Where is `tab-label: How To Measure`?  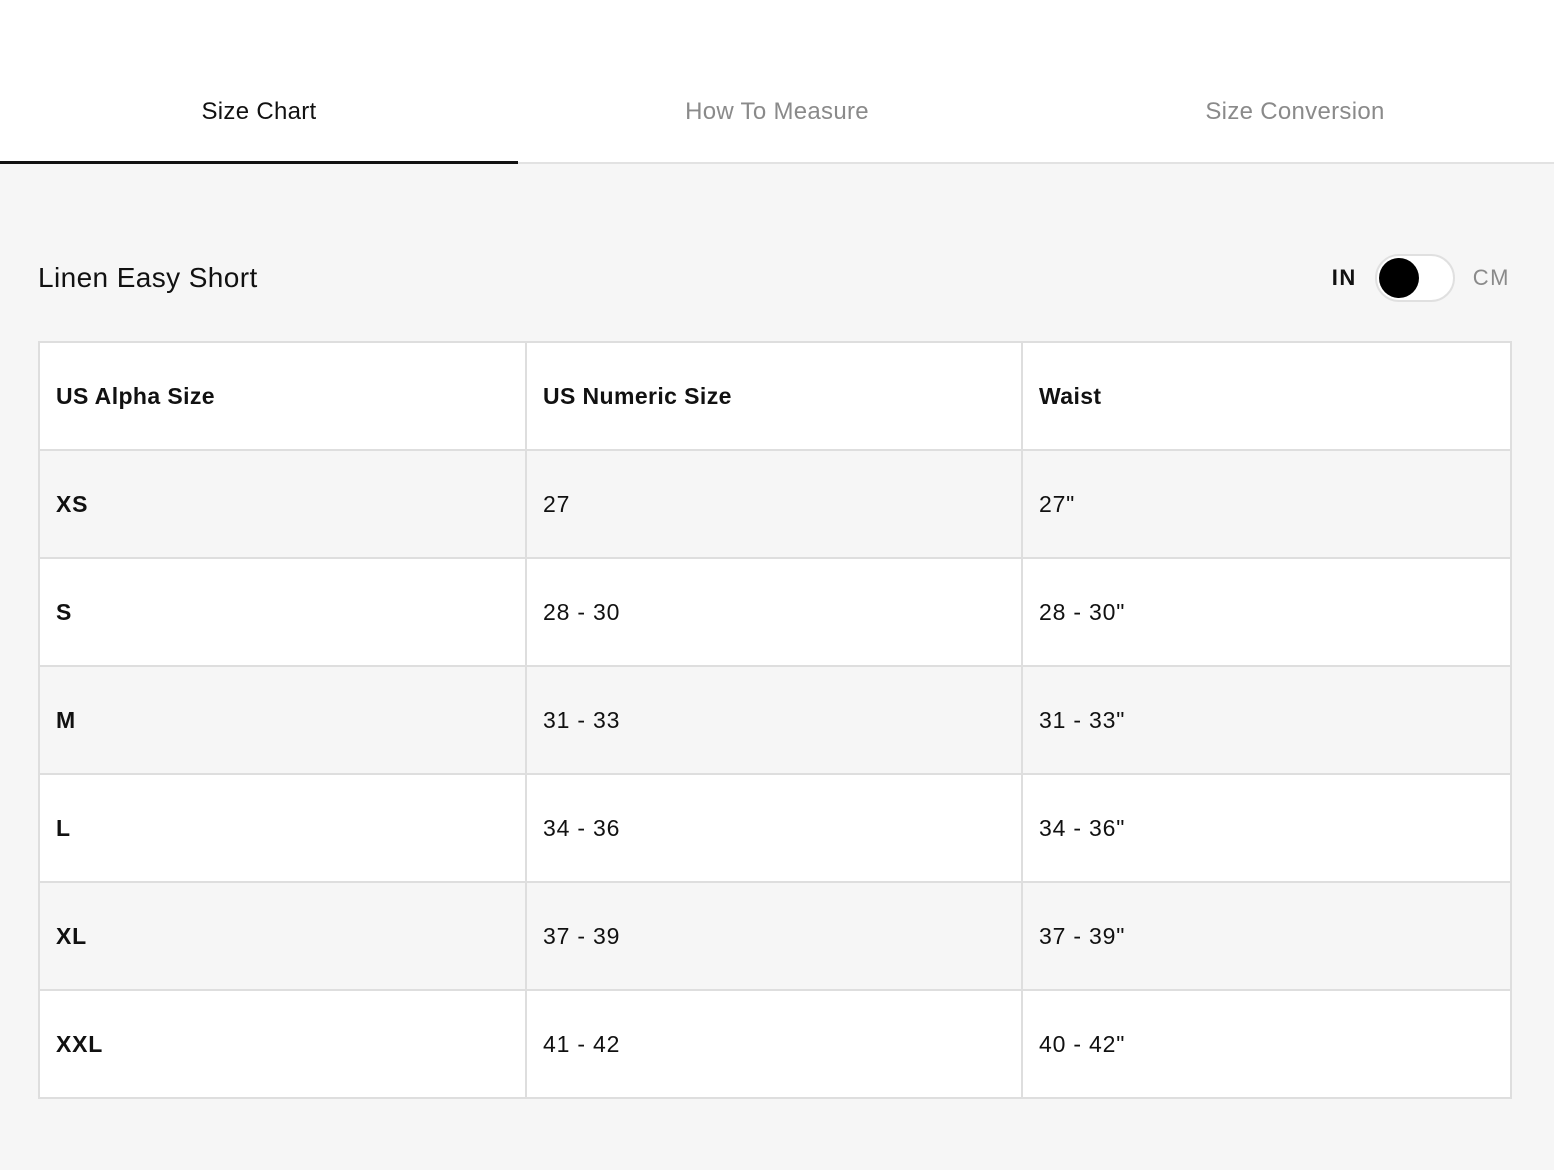 tab-label: How To Measure is located at coordinates (777, 111).